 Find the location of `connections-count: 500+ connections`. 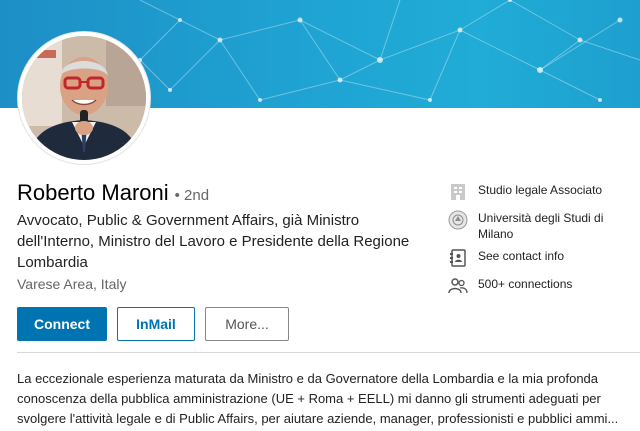

connections-count: 500+ connections is located at coordinates (543, 286).